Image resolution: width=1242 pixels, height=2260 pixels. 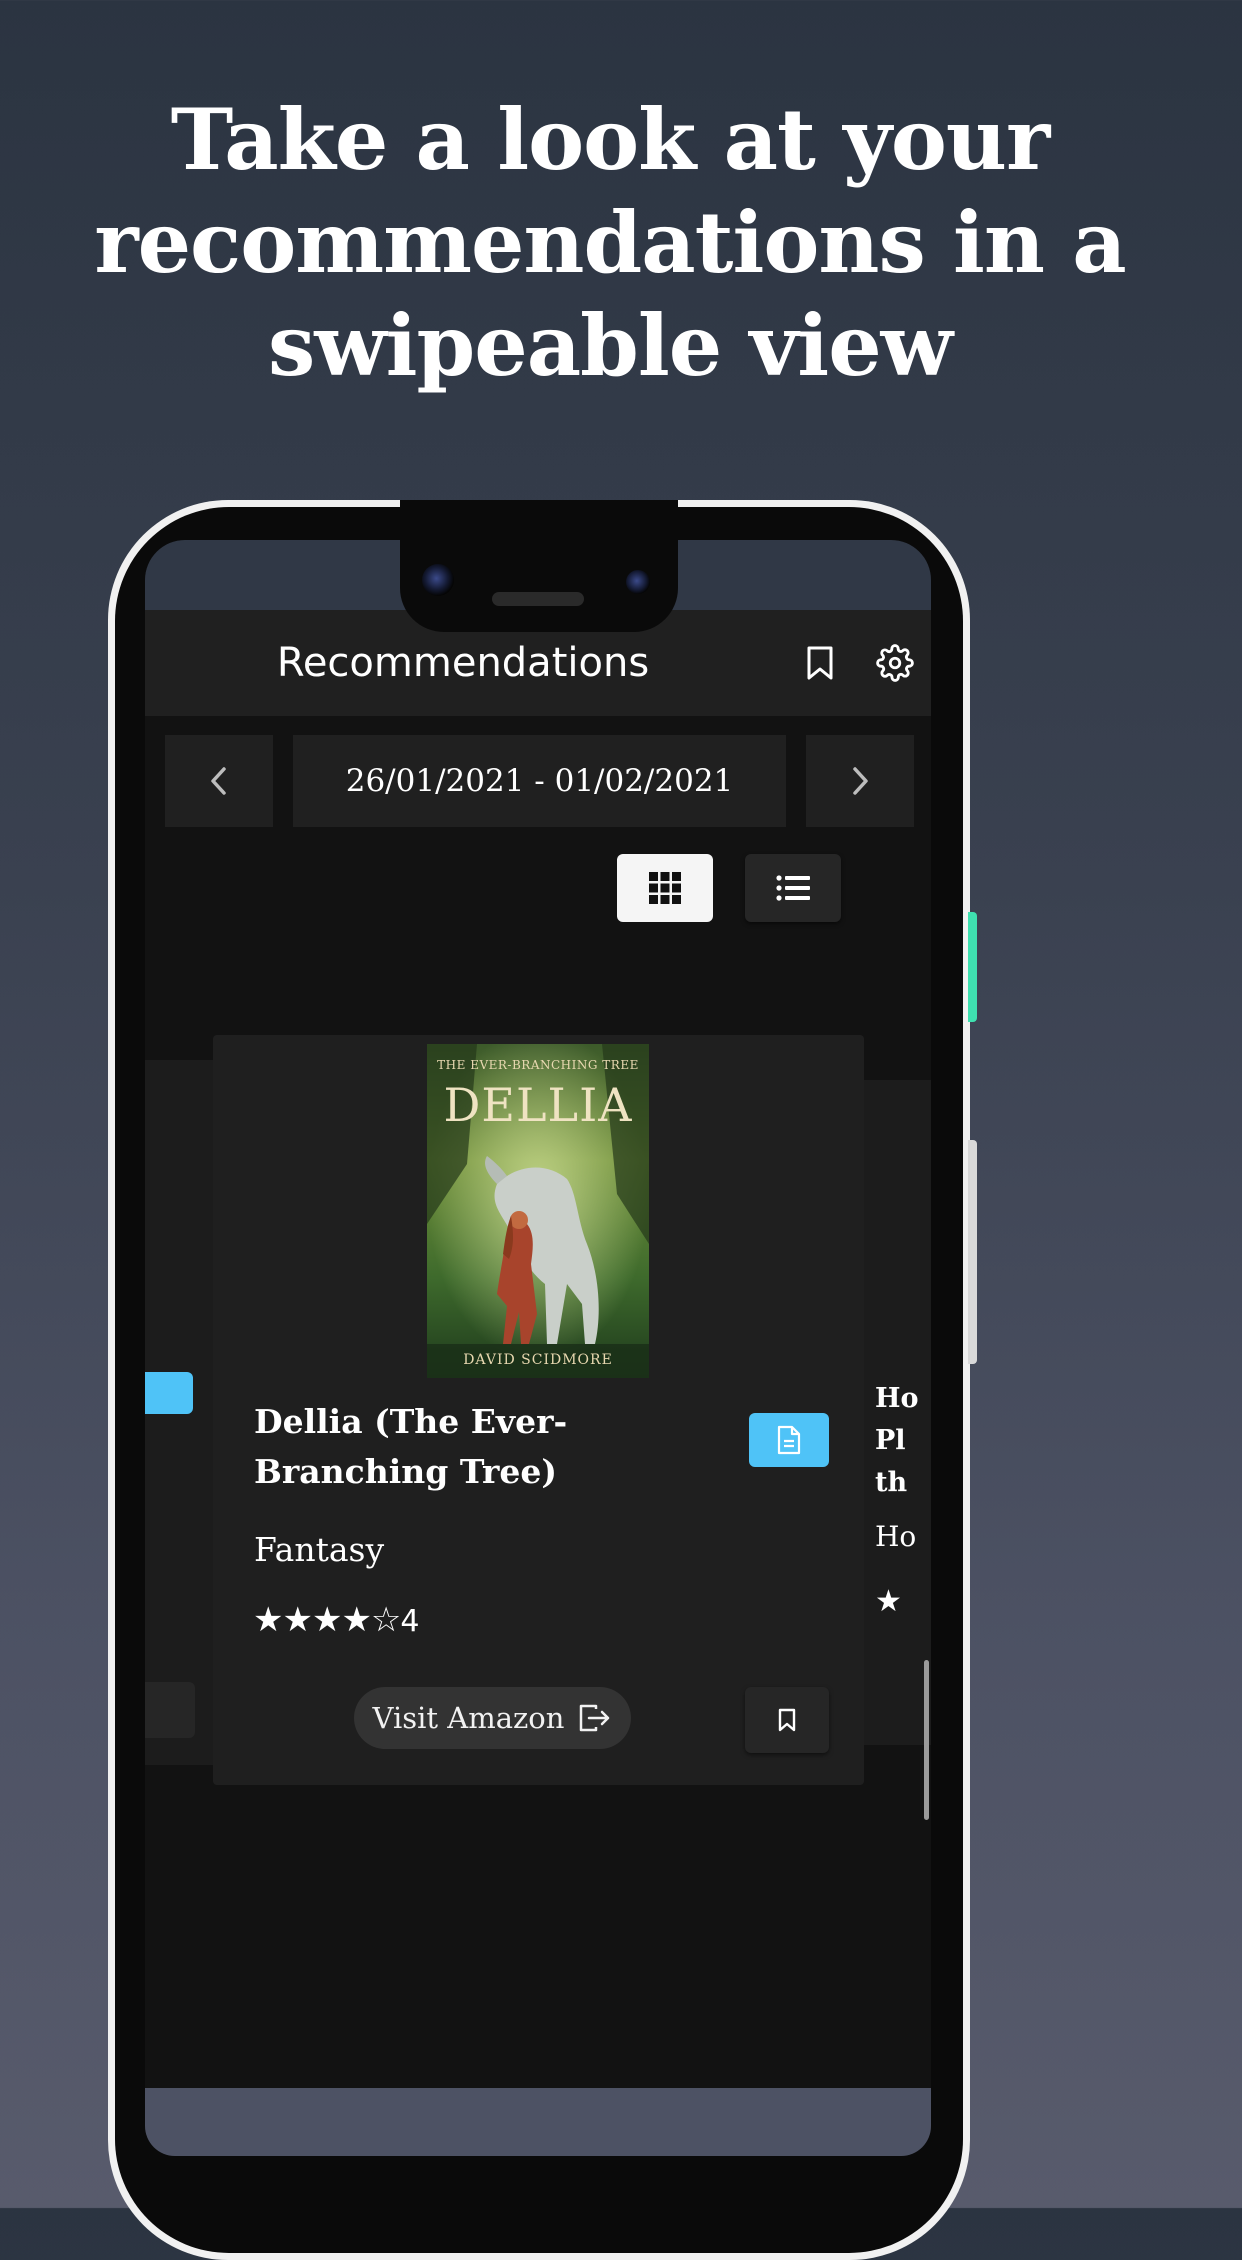 I want to click on next-book-card: Ho Pl th Ho ★, so click(x=897, y=1412).